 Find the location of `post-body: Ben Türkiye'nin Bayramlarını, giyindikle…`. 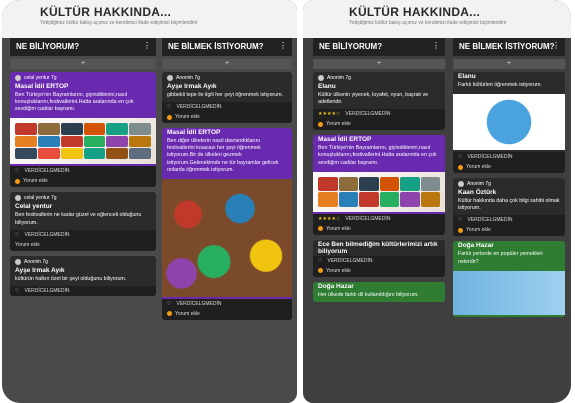

post-body: Ben Türkiye'nin Bayramlarını, giyindikle… is located at coordinates (377, 155).